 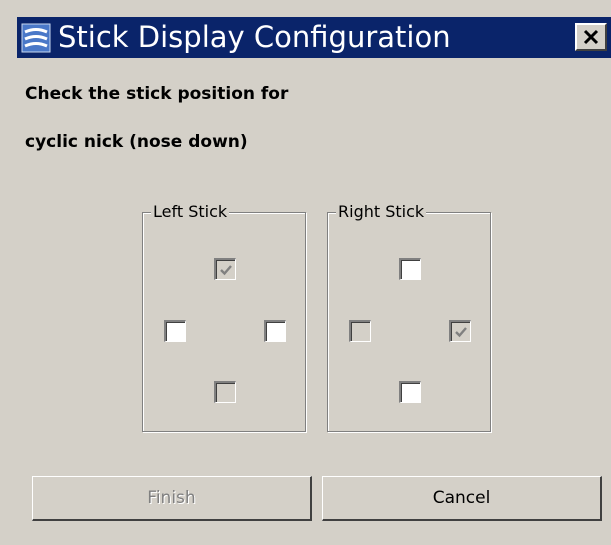 What do you see at coordinates (36, 38) in the screenshot?
I see `app-icon` at bounding box center [36, 38].